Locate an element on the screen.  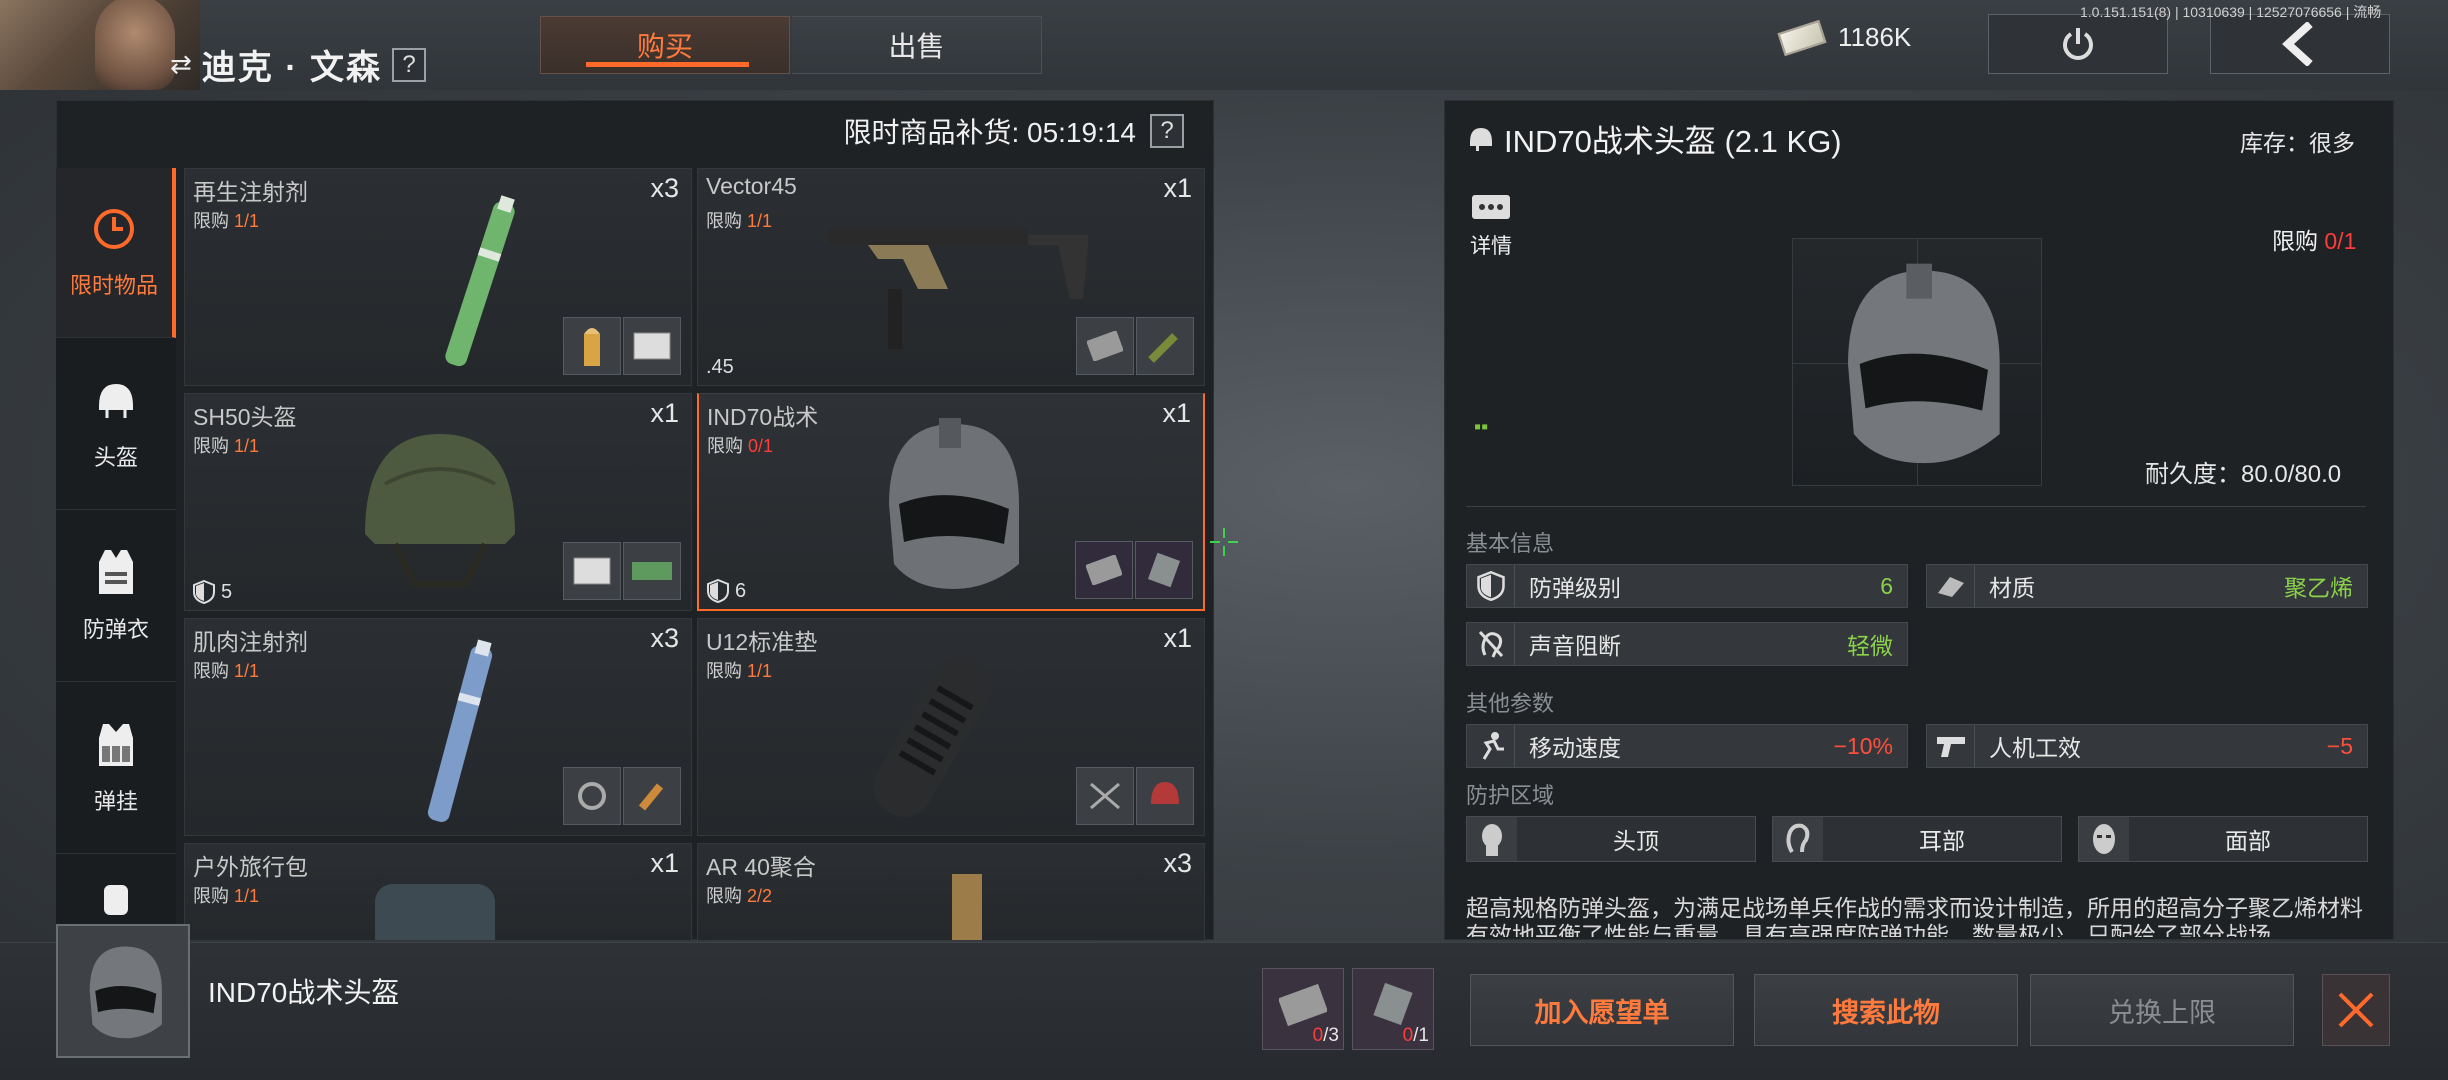
chest-rig-icon is located at coordinates (116, 744).